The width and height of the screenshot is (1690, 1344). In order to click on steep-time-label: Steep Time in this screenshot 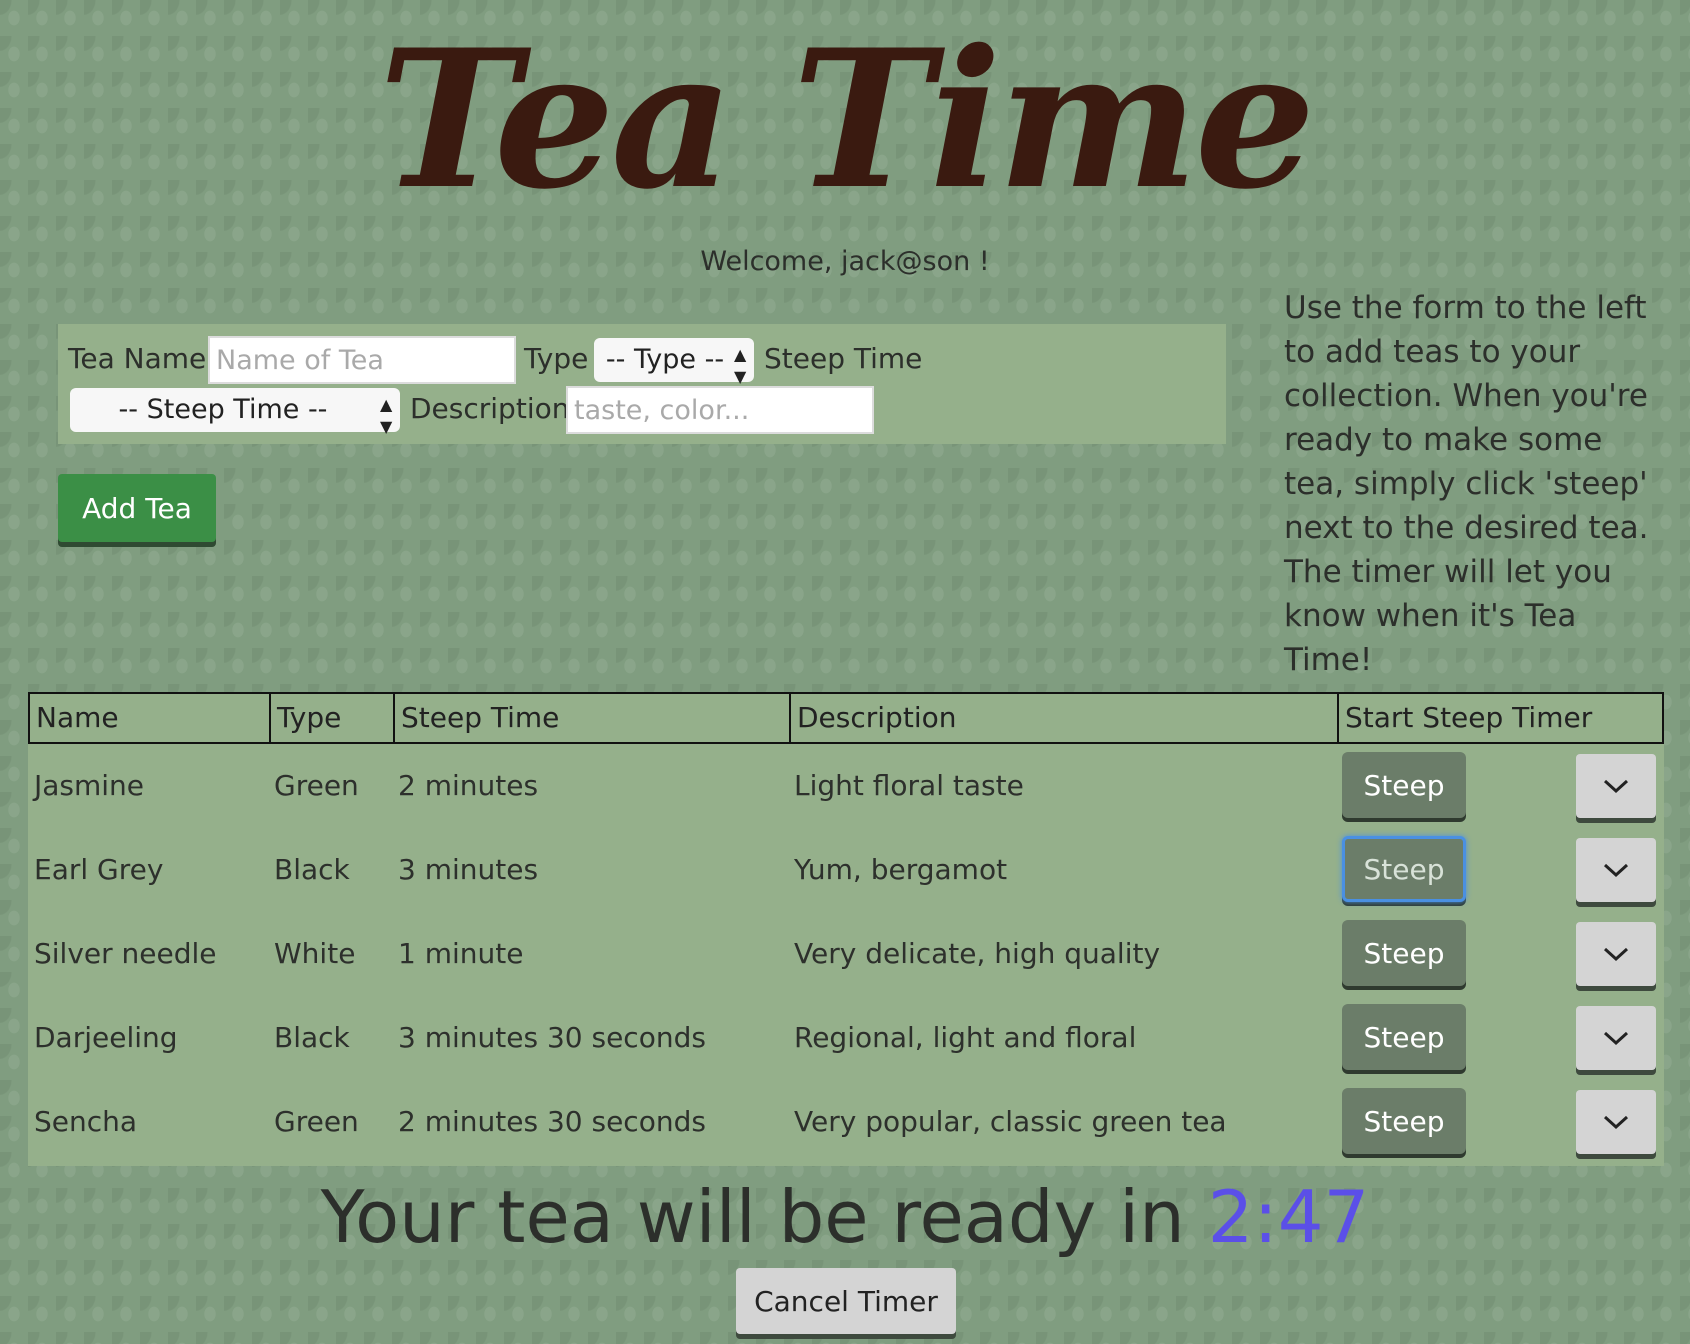, I will do `click(843, 358)`.